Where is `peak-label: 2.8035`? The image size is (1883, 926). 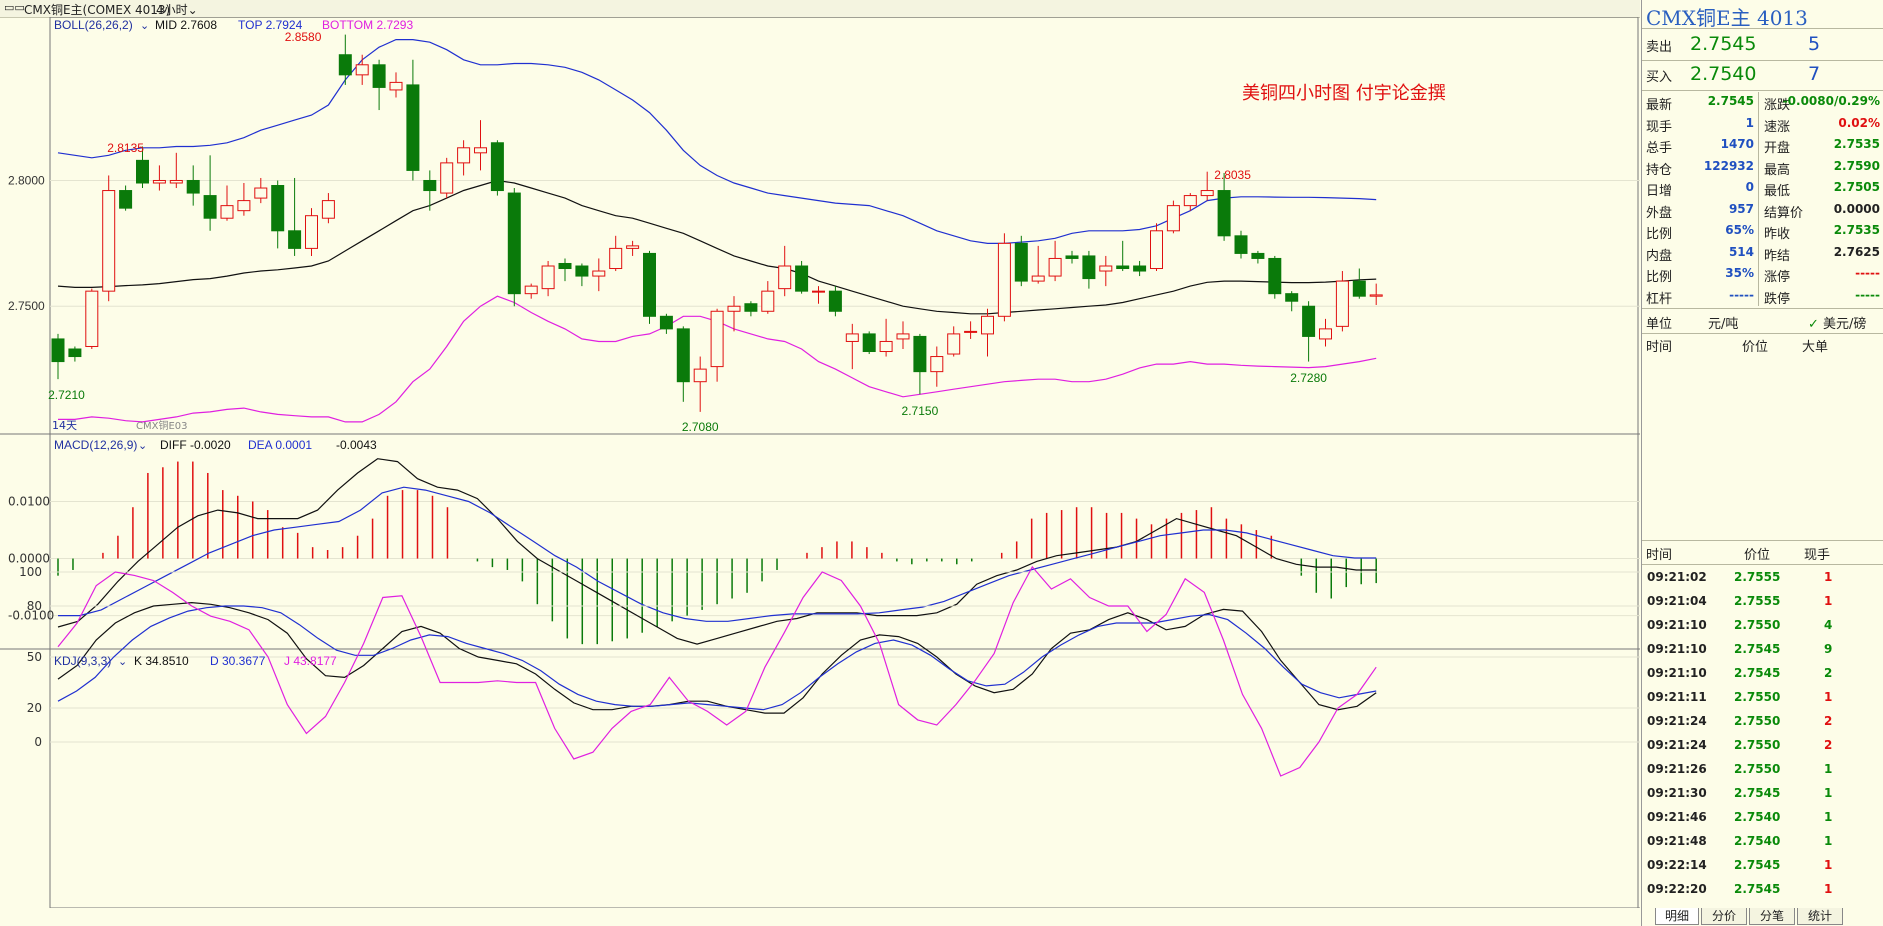
peak-label: 2.8035 is located at coordinates (1232, 175).